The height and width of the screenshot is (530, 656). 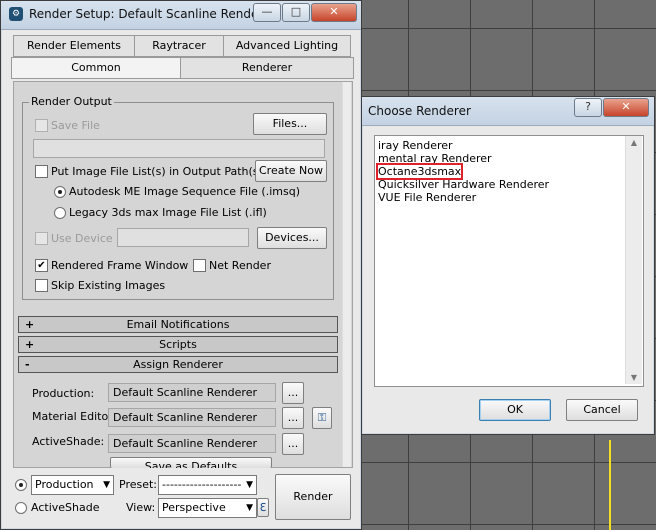 What do you see at coordinates (68, 441) in the screenshot?
I see `activeshade-label: ActiveShade:` at bounding box center [68, 441].